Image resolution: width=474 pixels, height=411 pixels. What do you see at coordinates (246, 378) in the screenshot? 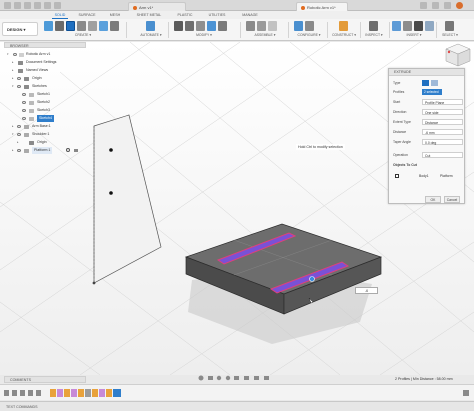
I see `display-settings-icon` at bounding box center [246, 378].